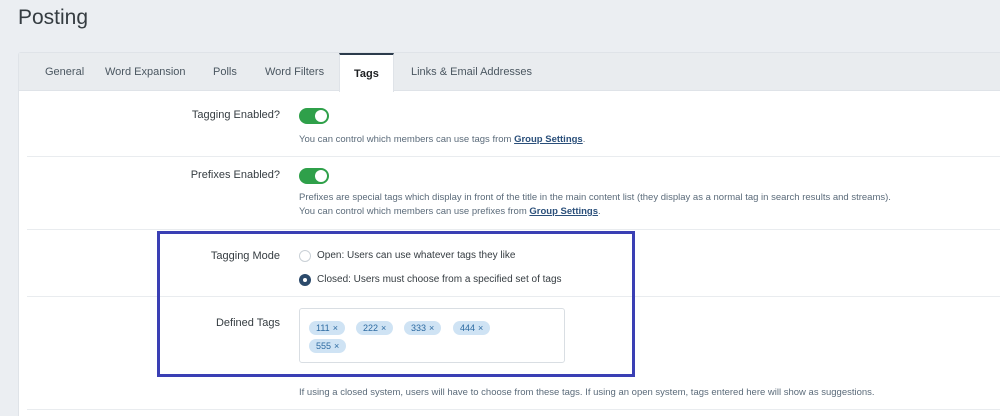 The width and height of the screenshot is (1000, 416). What do you see at coordinates (468, 328) in the screenshot?
I see `tag-label: 444` at bounding box center [468, 328].